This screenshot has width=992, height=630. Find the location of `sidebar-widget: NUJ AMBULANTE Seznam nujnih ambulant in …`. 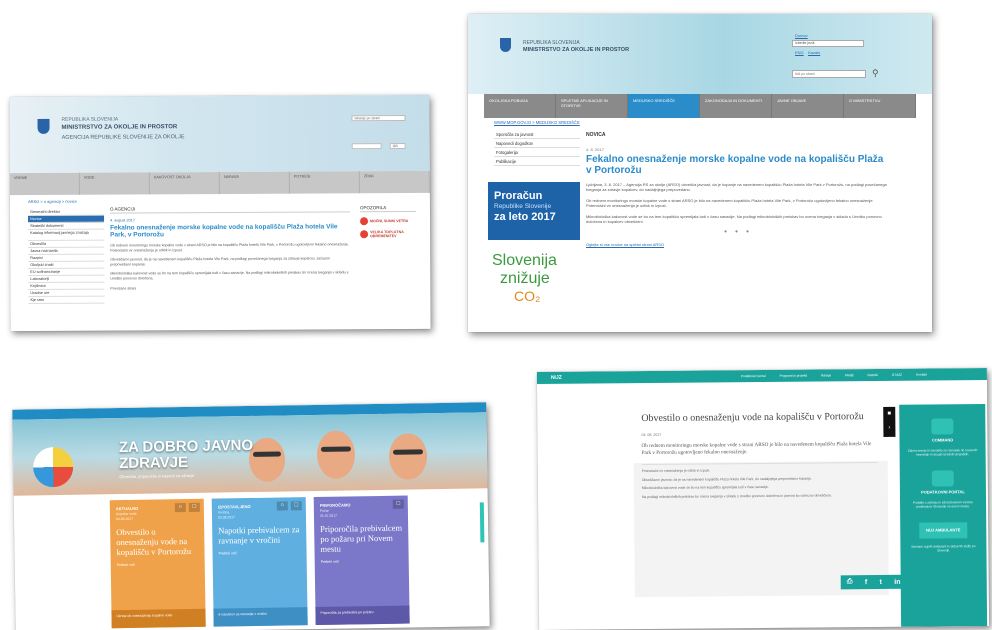

sidebar-widget: NUJ AMBULANTE Seznam nujnih ambulant in … is located at coordinates (943, 537).